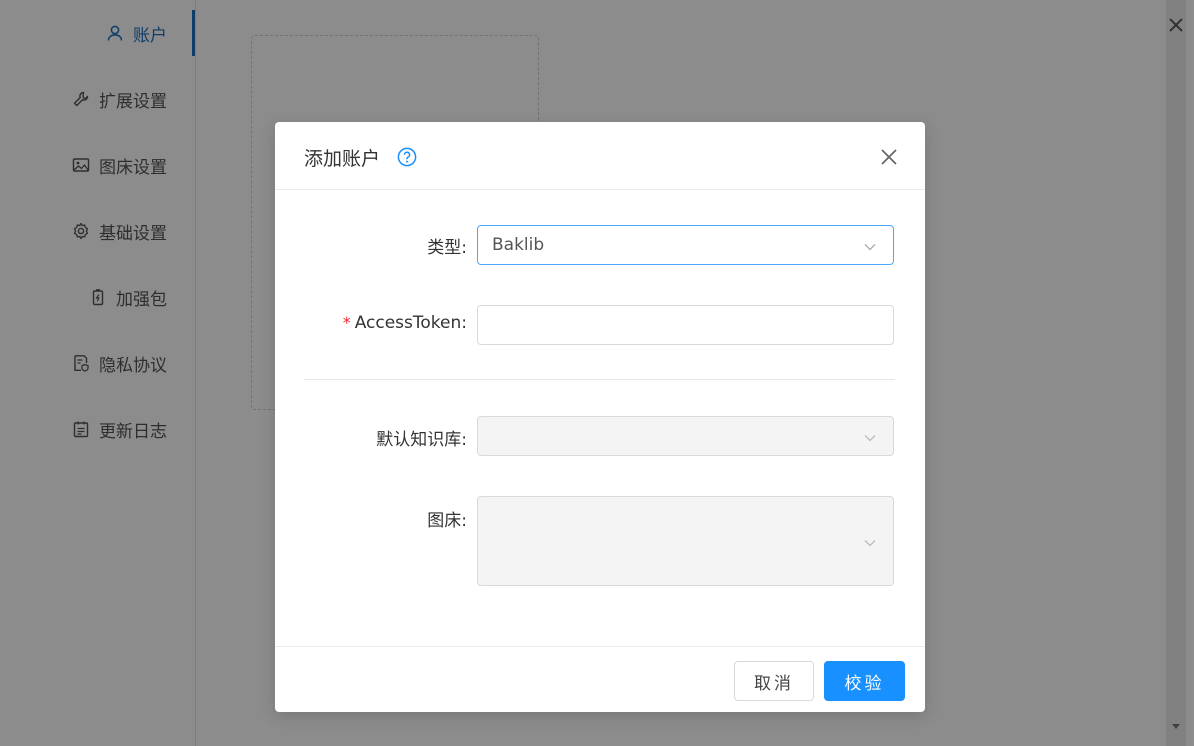 This screenshot has height=746, width=1194. Describe the element at coordinates (342, 159) in the screenshot. I see `dialog-title: 添加账户` at that location.